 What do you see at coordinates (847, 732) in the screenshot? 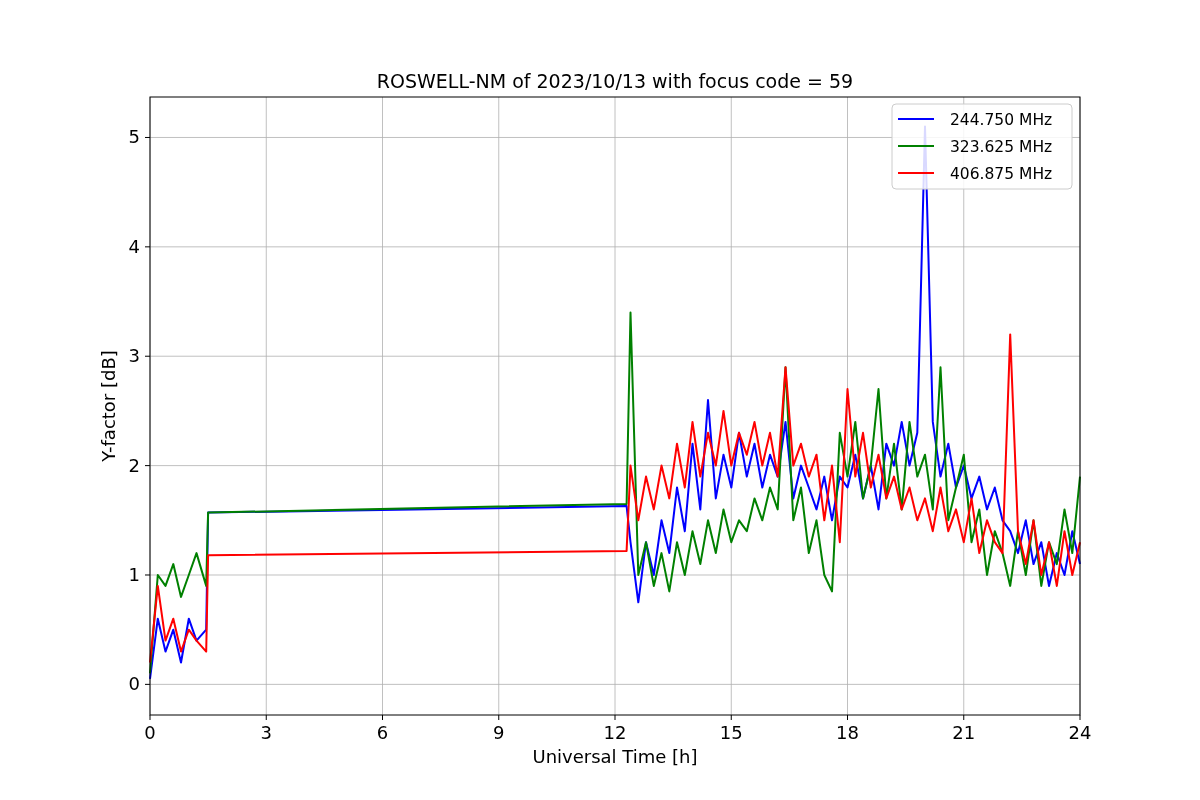
I see `tick-label: 18` at bounding box center [847, 732].